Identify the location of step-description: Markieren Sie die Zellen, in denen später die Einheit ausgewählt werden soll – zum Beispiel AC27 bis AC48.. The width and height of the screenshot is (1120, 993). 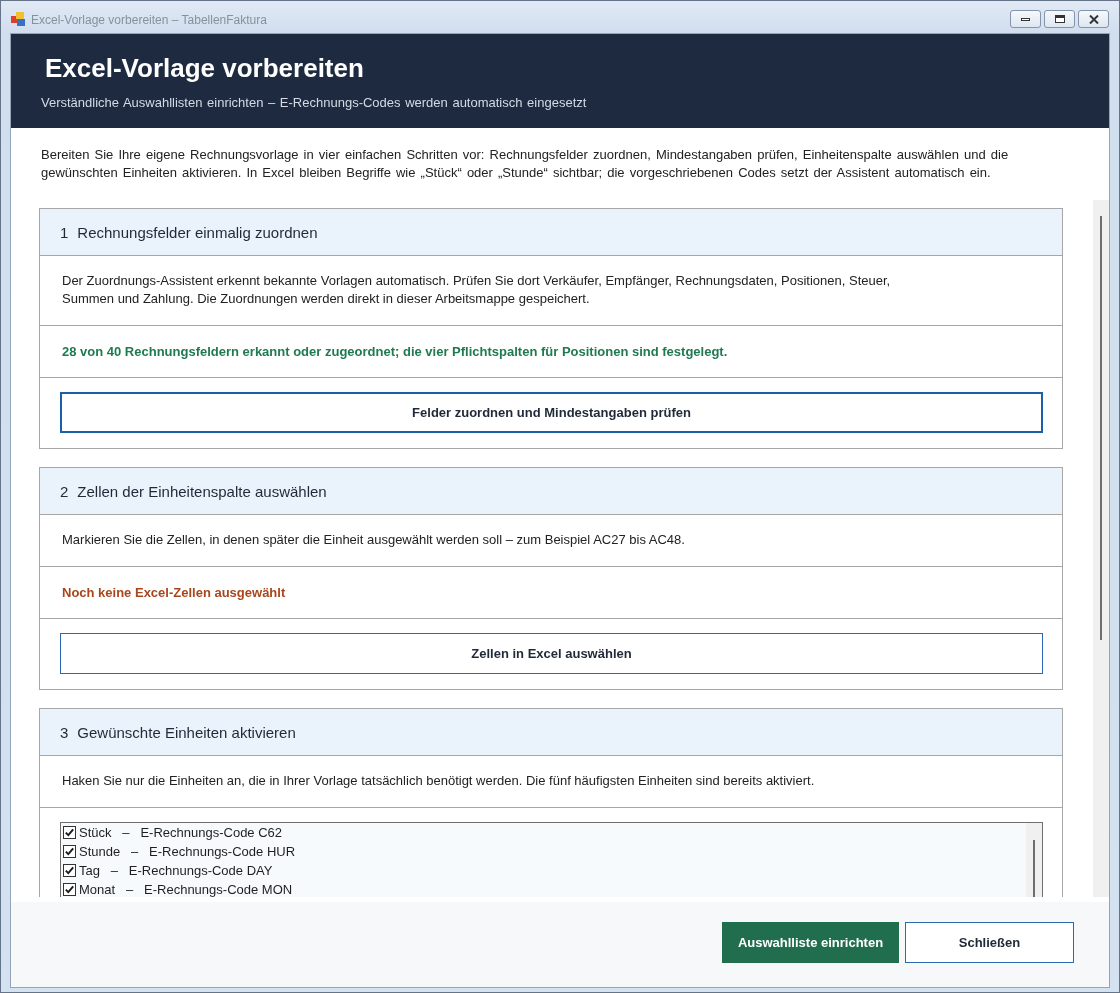
(373, 540).